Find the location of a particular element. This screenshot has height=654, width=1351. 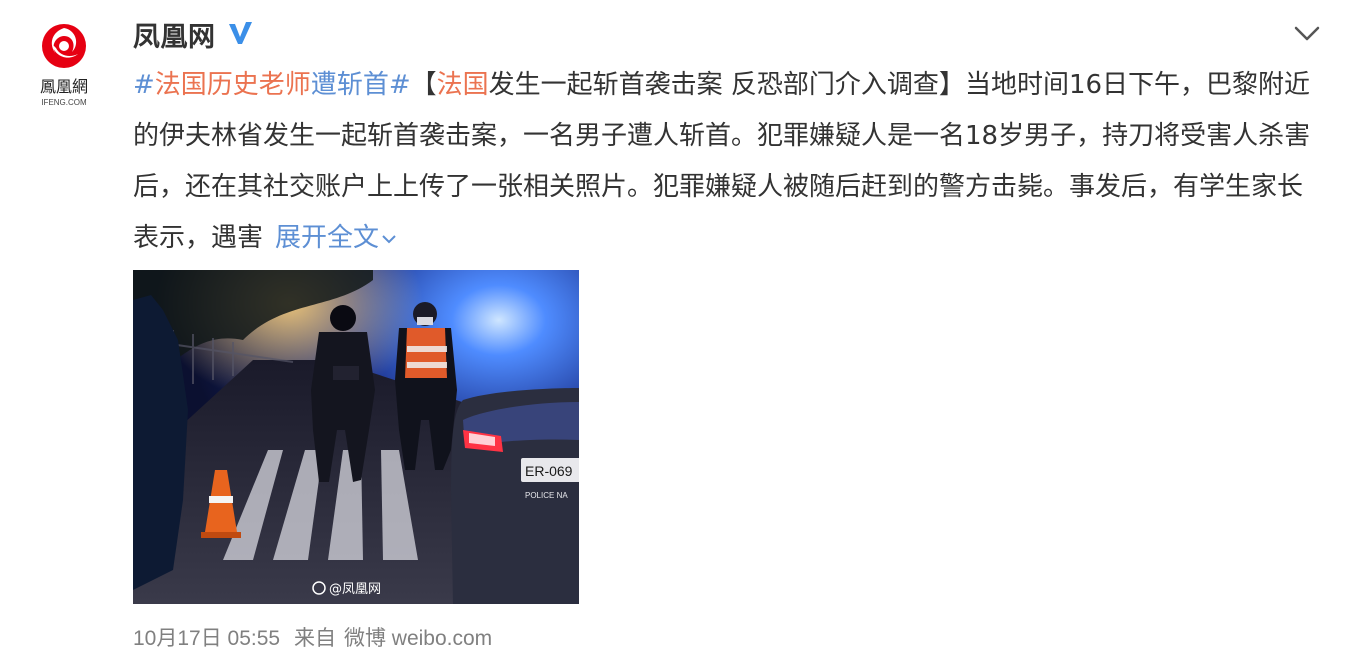

expand-chevron-icon is located at coordinates (389, 238).